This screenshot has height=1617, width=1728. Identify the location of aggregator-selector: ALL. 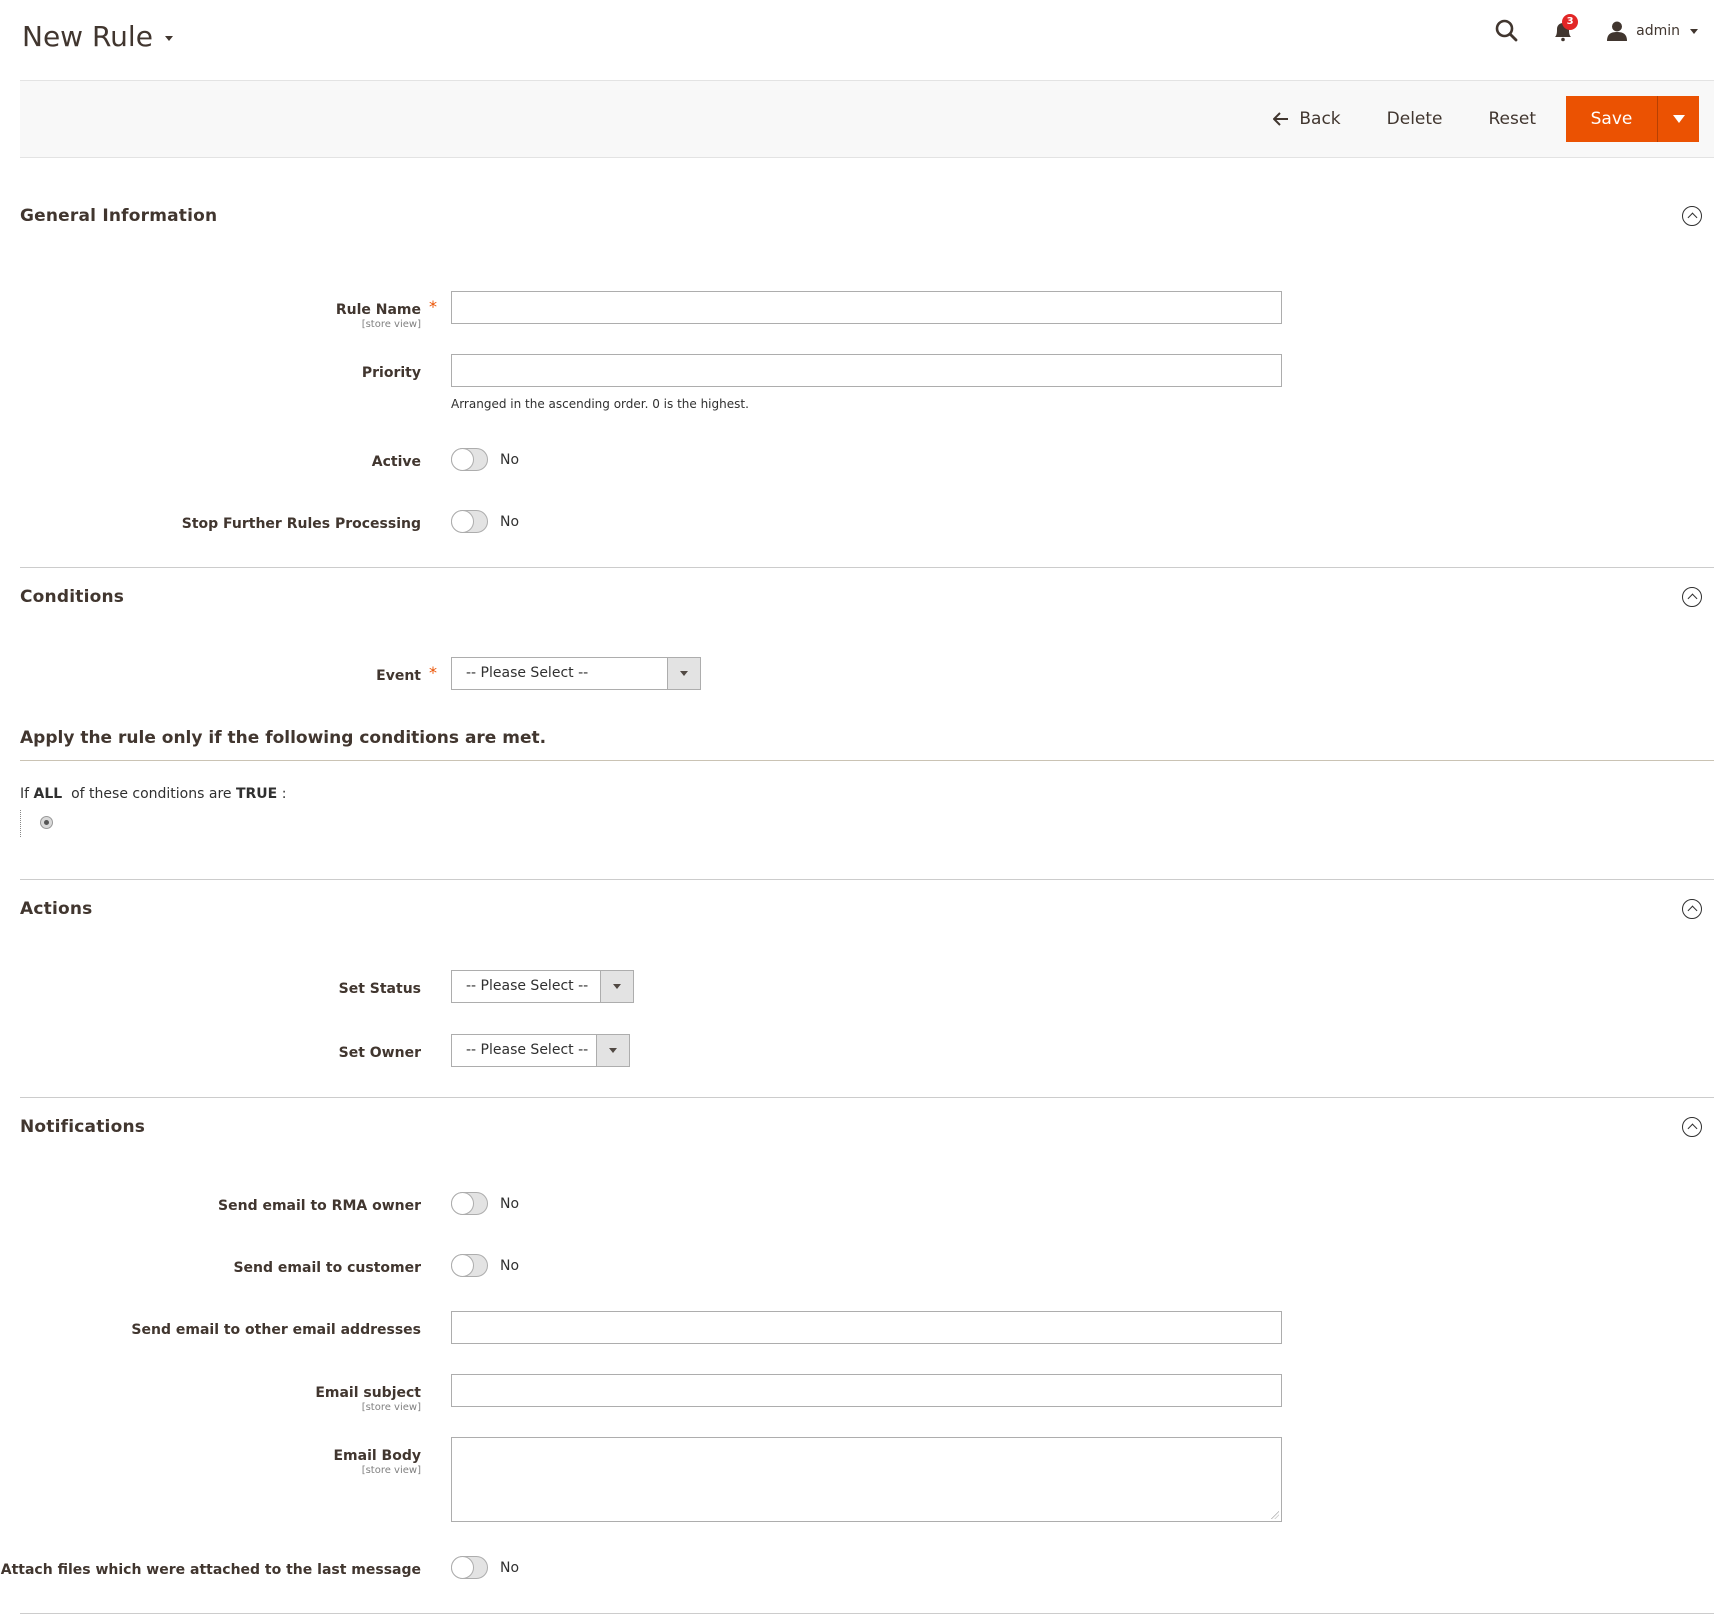
(48, 794).